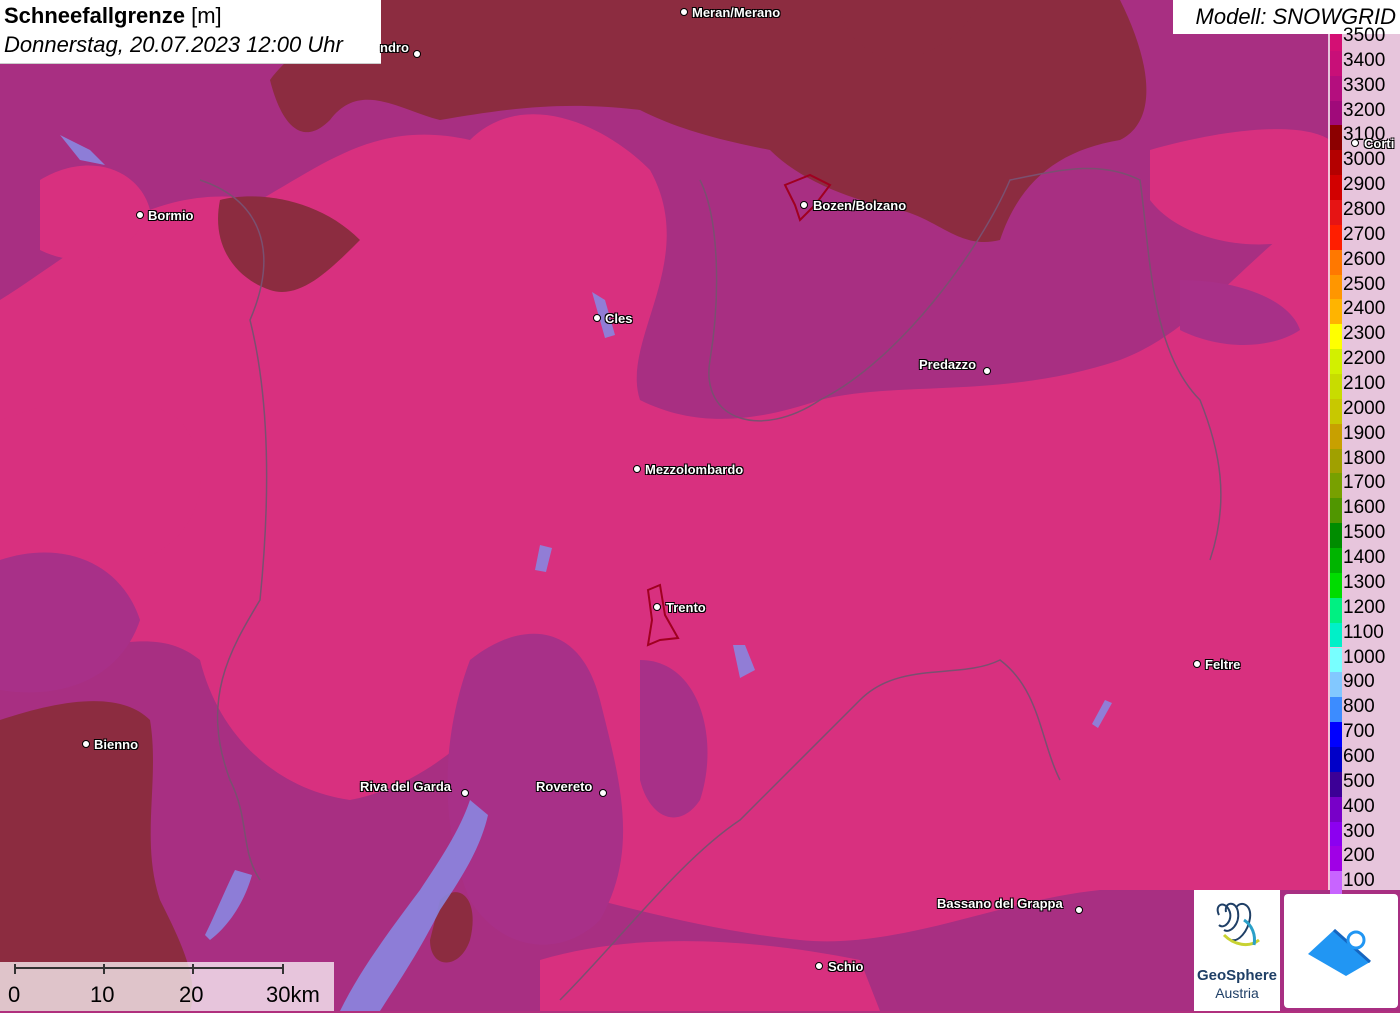  What do you see at coordinates (1364, 582) in the screenshot?
I see `legend-label: 1300` at bounding box center [1364, 582].